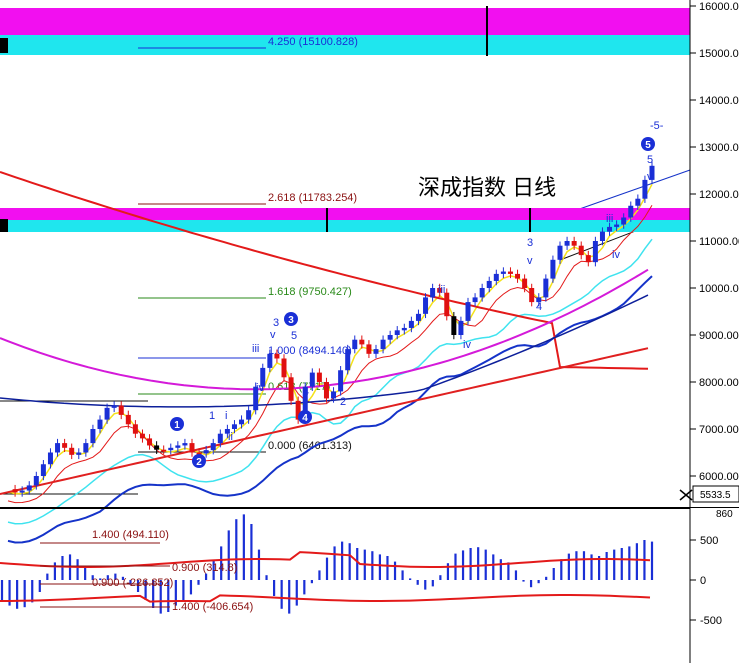  Describe the element at coordinates (650, 177) in the screenshot. I see `wave-sub-v-c: v` at that location.